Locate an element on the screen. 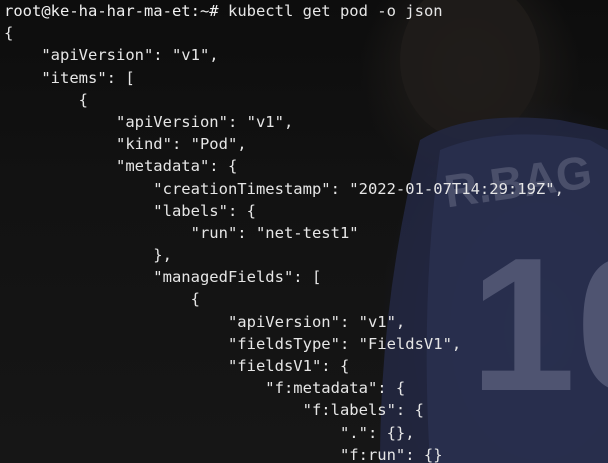 Image resolution: width=608 pixels, height=463 pixels. shell-command: kubectl get pod -o json is located at coordinates (335, 11).